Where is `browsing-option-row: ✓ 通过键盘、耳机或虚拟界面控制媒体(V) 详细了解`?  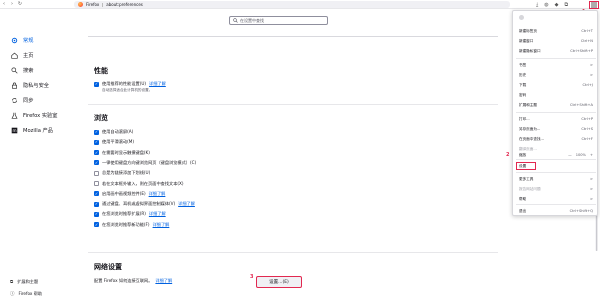
browsing-option-row: ✓ 通过键盘、耳机或虚拟界面控制媒体(V) 详细了解 is located at coordinates (144, 204).